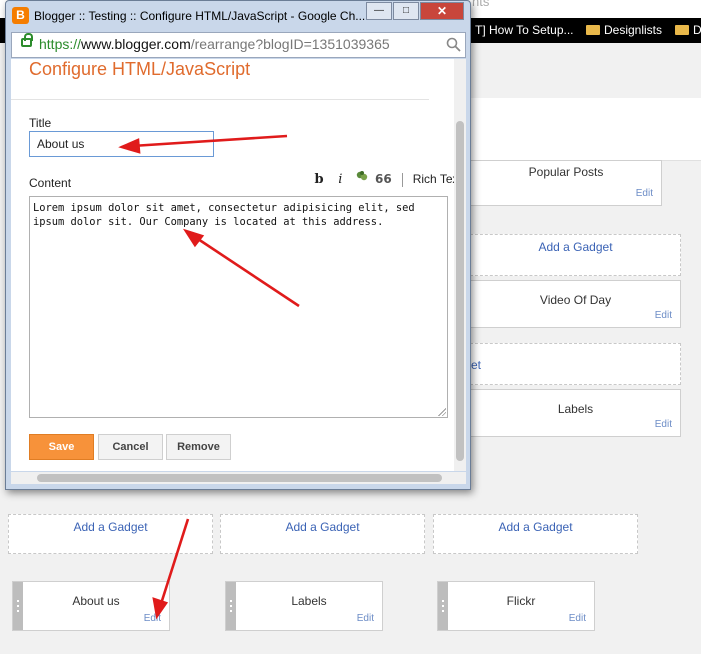  What do you see at coordinates (585, 129) in the screenshot?
I see `layout-header-area` at bounding box center [585, 129].